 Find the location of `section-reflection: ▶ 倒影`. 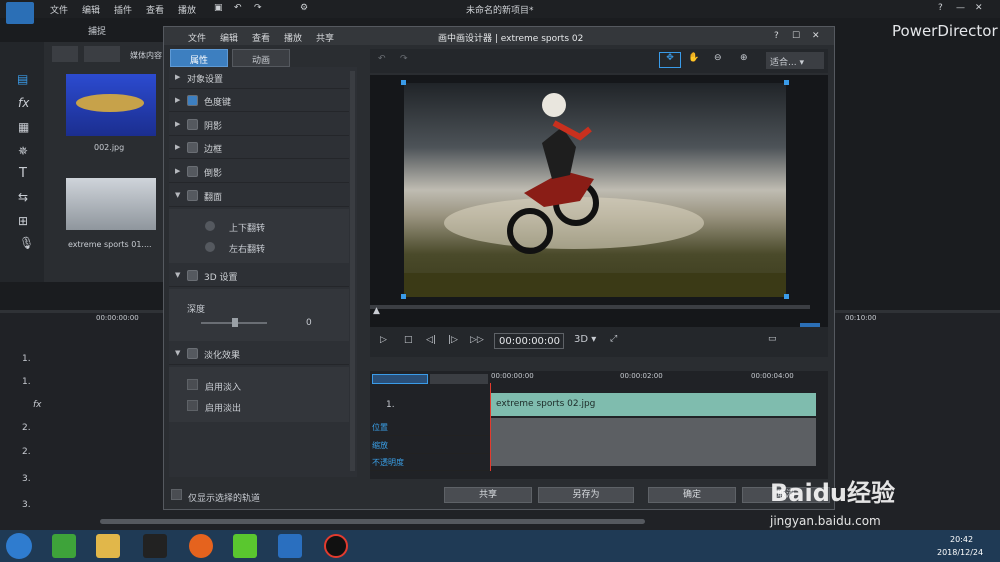

section-reflection: ▶ 倒影 is located at coordinates (259, 172).